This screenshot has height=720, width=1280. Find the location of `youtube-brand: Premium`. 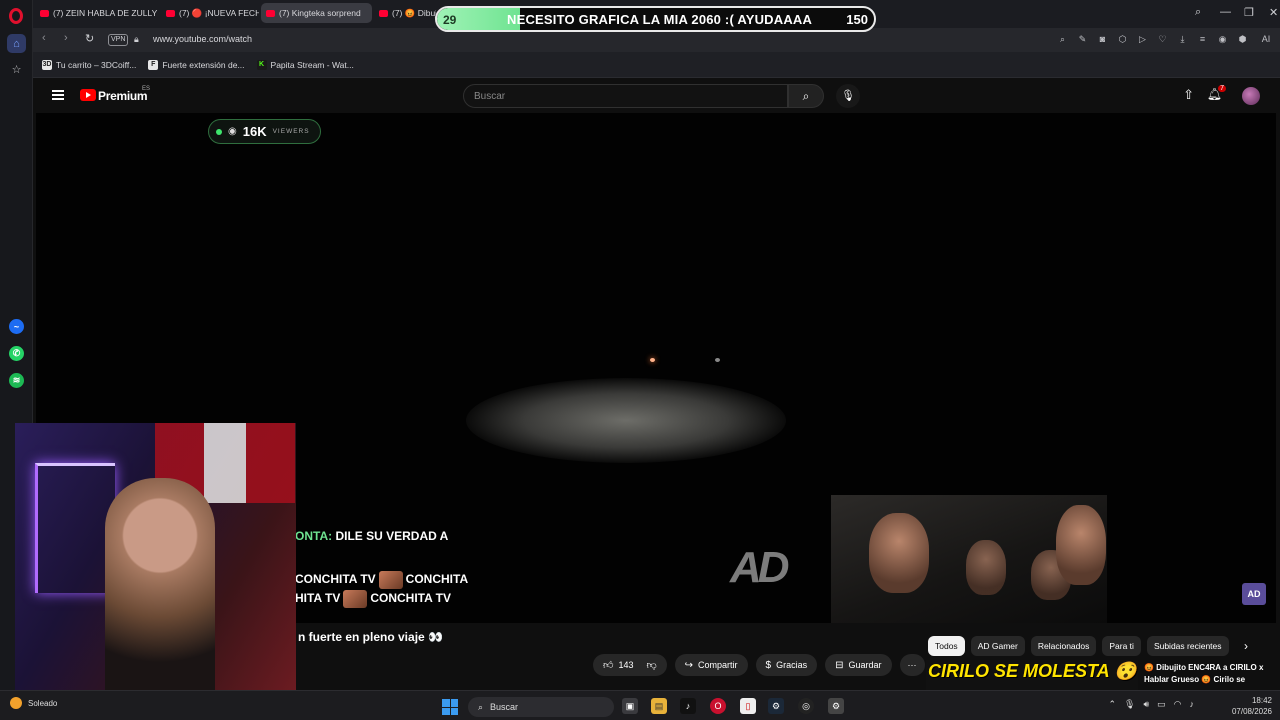

youtube-brand: Premium is located at coordinates (123, 96).